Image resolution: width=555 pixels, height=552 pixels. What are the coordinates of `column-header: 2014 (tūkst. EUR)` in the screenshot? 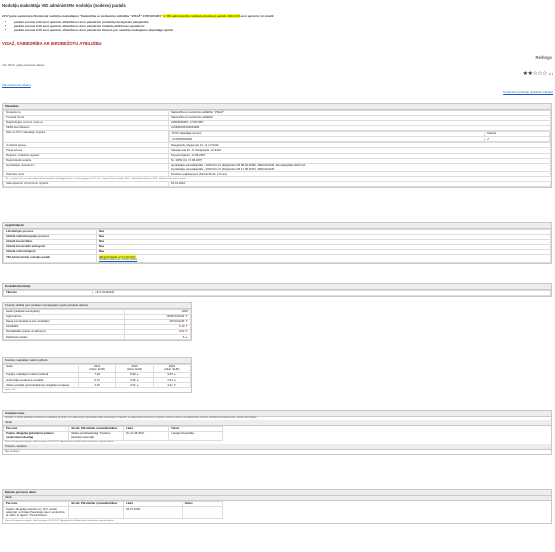 It's located at (97, 368).